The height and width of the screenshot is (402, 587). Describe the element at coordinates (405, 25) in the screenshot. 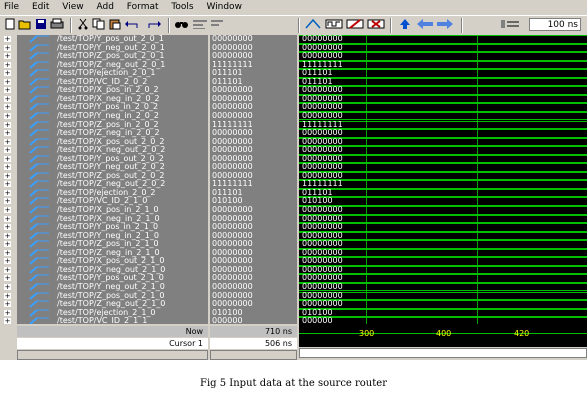

I see `arrow-up-icon` at that location.